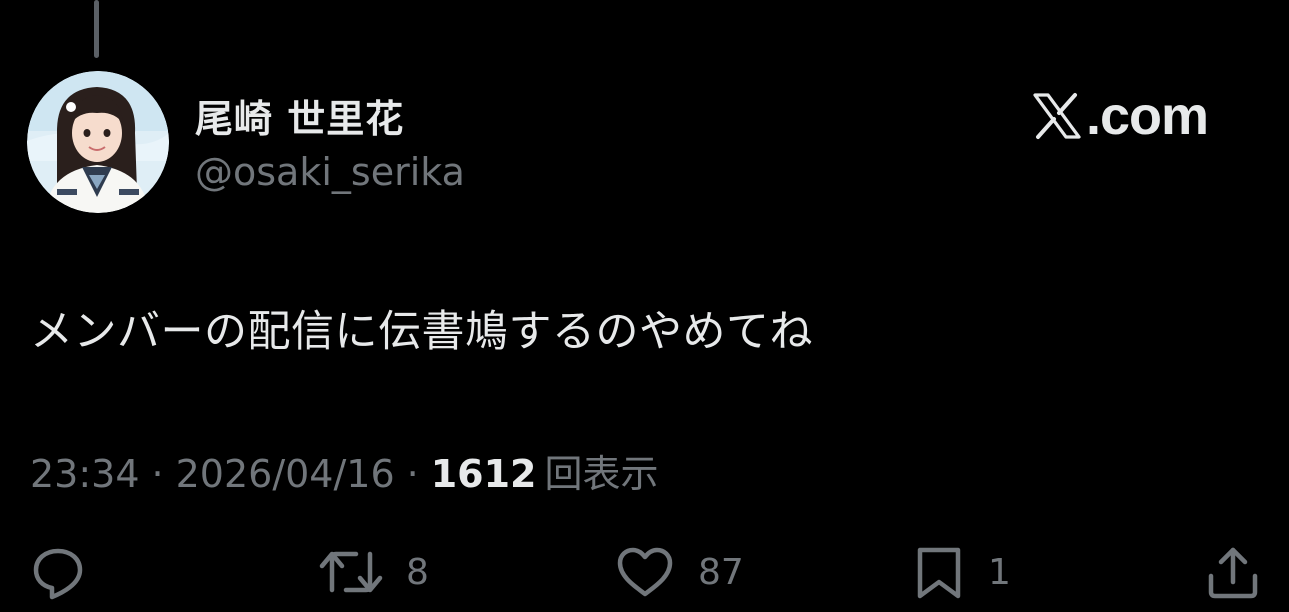  What do you see at coordinates (1147, 116) in the screenshot?
I see `brand-domain-text: .com` at bounding box center [1147, 116].